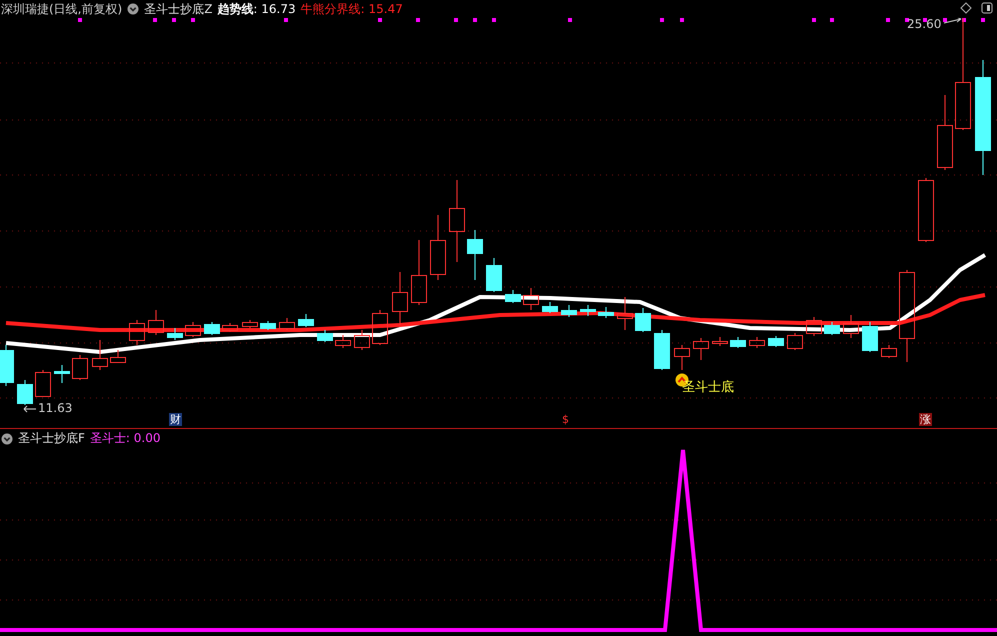  What do you see at coordinates (256, 9) in the screenshot?
I see `trend-value: 趋势线: 16.73` at bounding box center [256, 9].